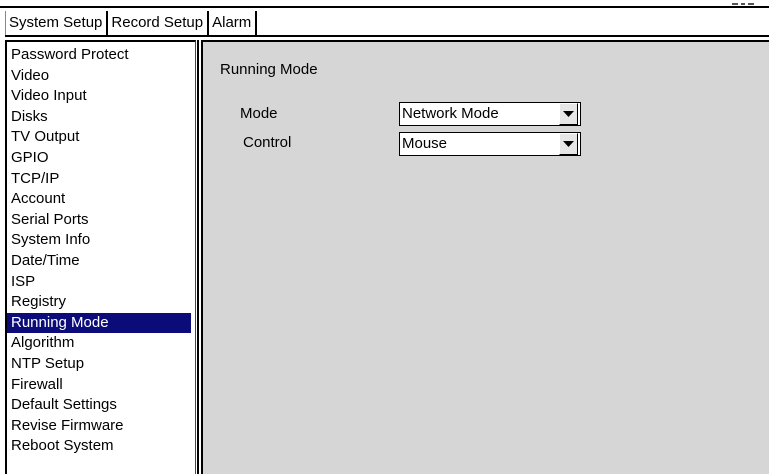 The width and height of the screenshot is (769, 474). Describe the element at coordinates (101, 137) in the screenshot. I see `sidebar-item-tv-output: TV Output` at that location.